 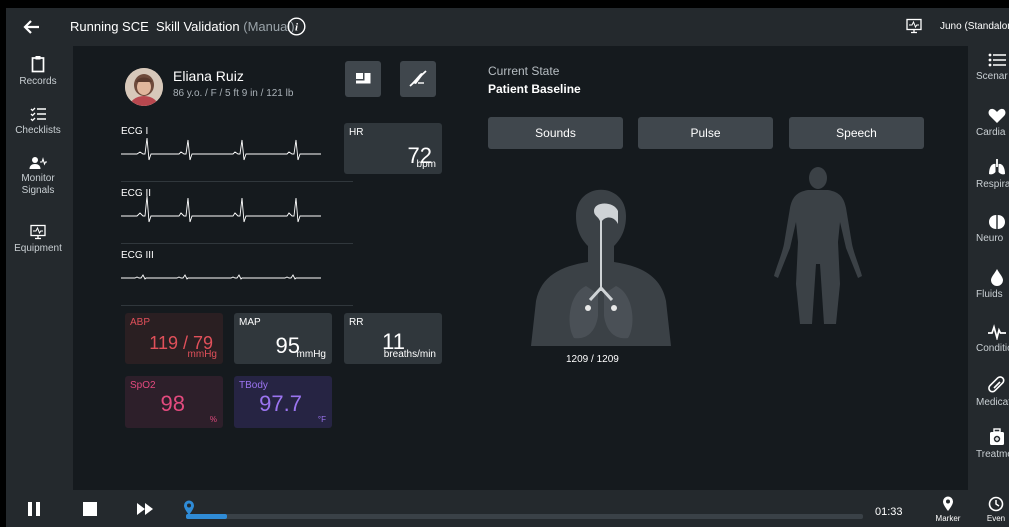 I want to click on spo2-value: 98, so click(x=172, y=403).